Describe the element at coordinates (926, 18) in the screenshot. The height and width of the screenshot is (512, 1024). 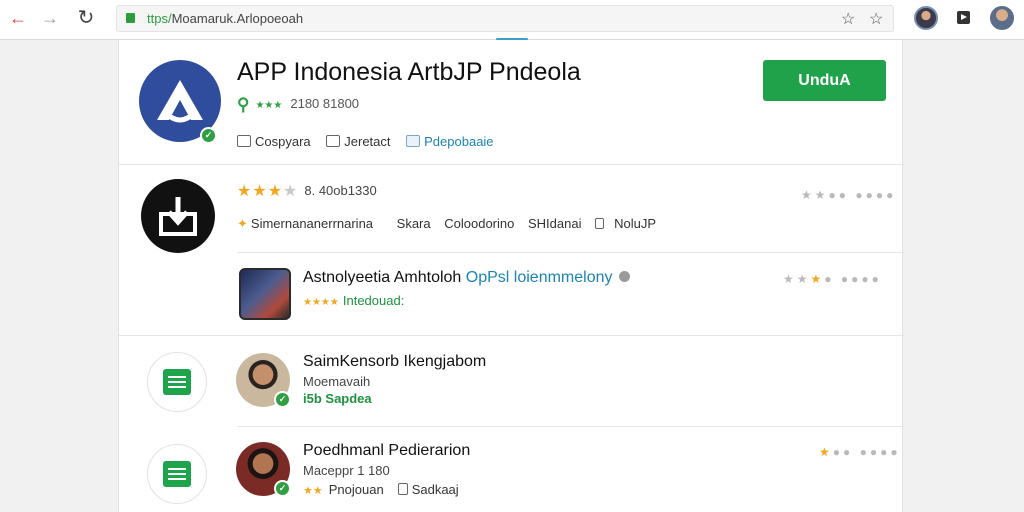
I see `profile-avatar-icon` at that location.